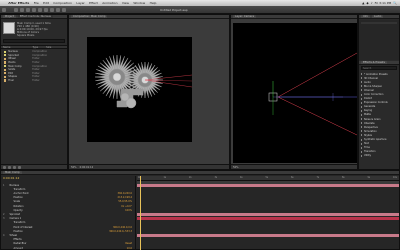 The height and width of the screenshot is (250, 400). Describe the element at coordinates (9, 16) in the screenshot. I see `tab-project: Project` at that location.